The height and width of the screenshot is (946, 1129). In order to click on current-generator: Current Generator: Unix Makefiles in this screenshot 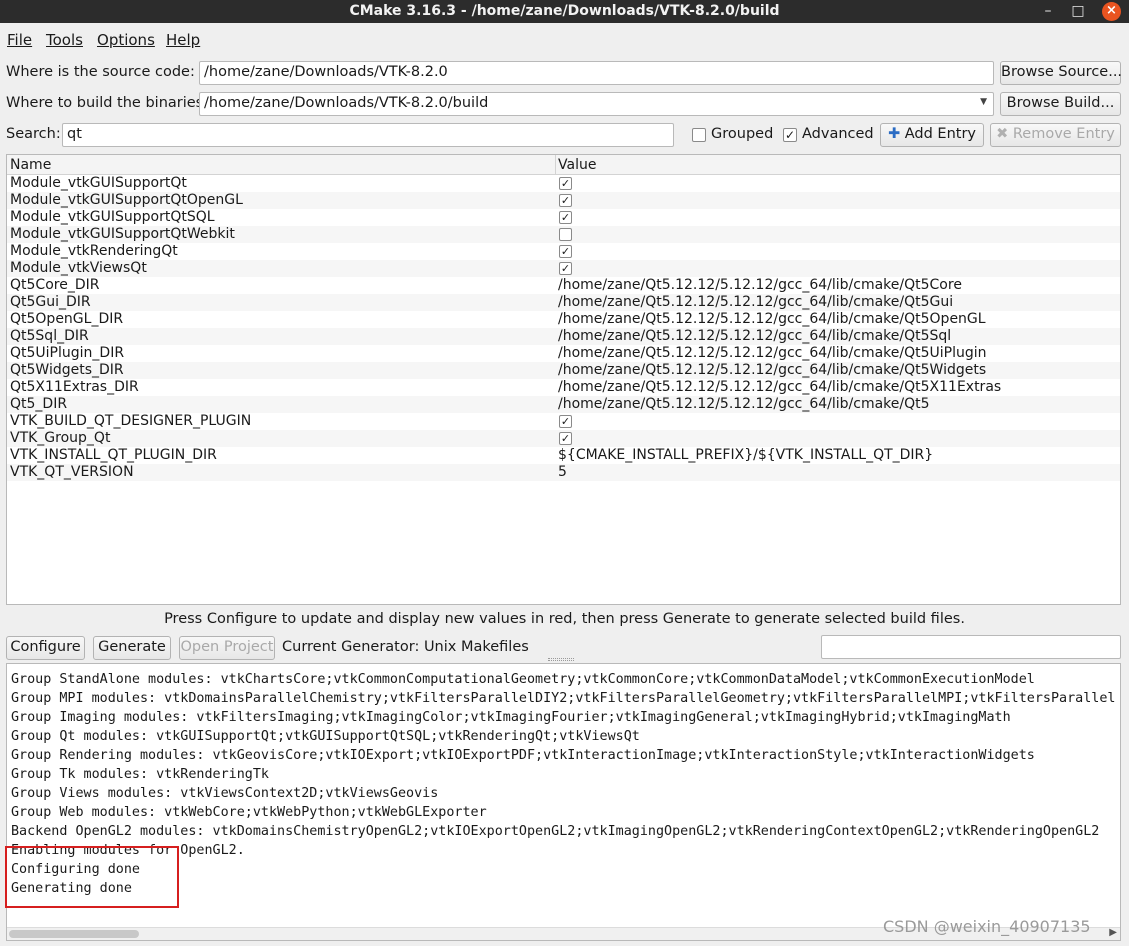, I will do `click(405, 647)`.